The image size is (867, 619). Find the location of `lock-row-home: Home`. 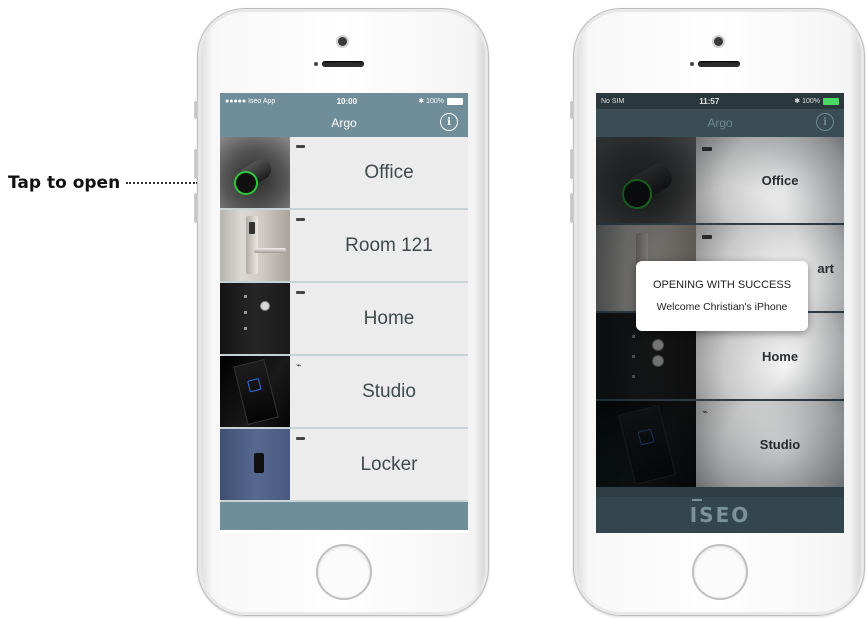

lock-row-home: Home is located at coordinates (344, 319).